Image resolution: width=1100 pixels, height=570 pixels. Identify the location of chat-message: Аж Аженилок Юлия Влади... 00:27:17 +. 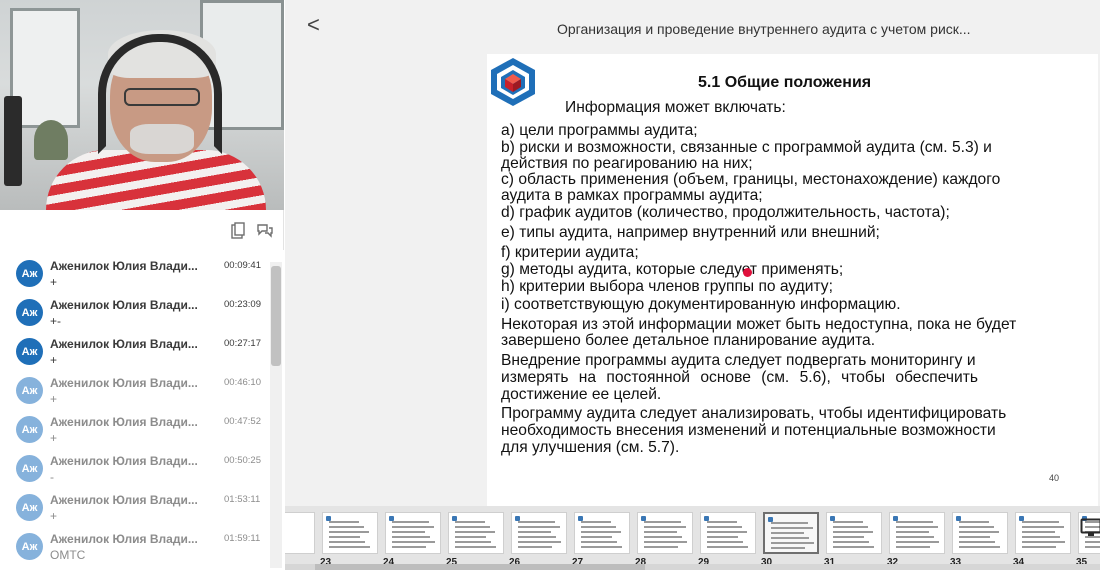
(136, 351).